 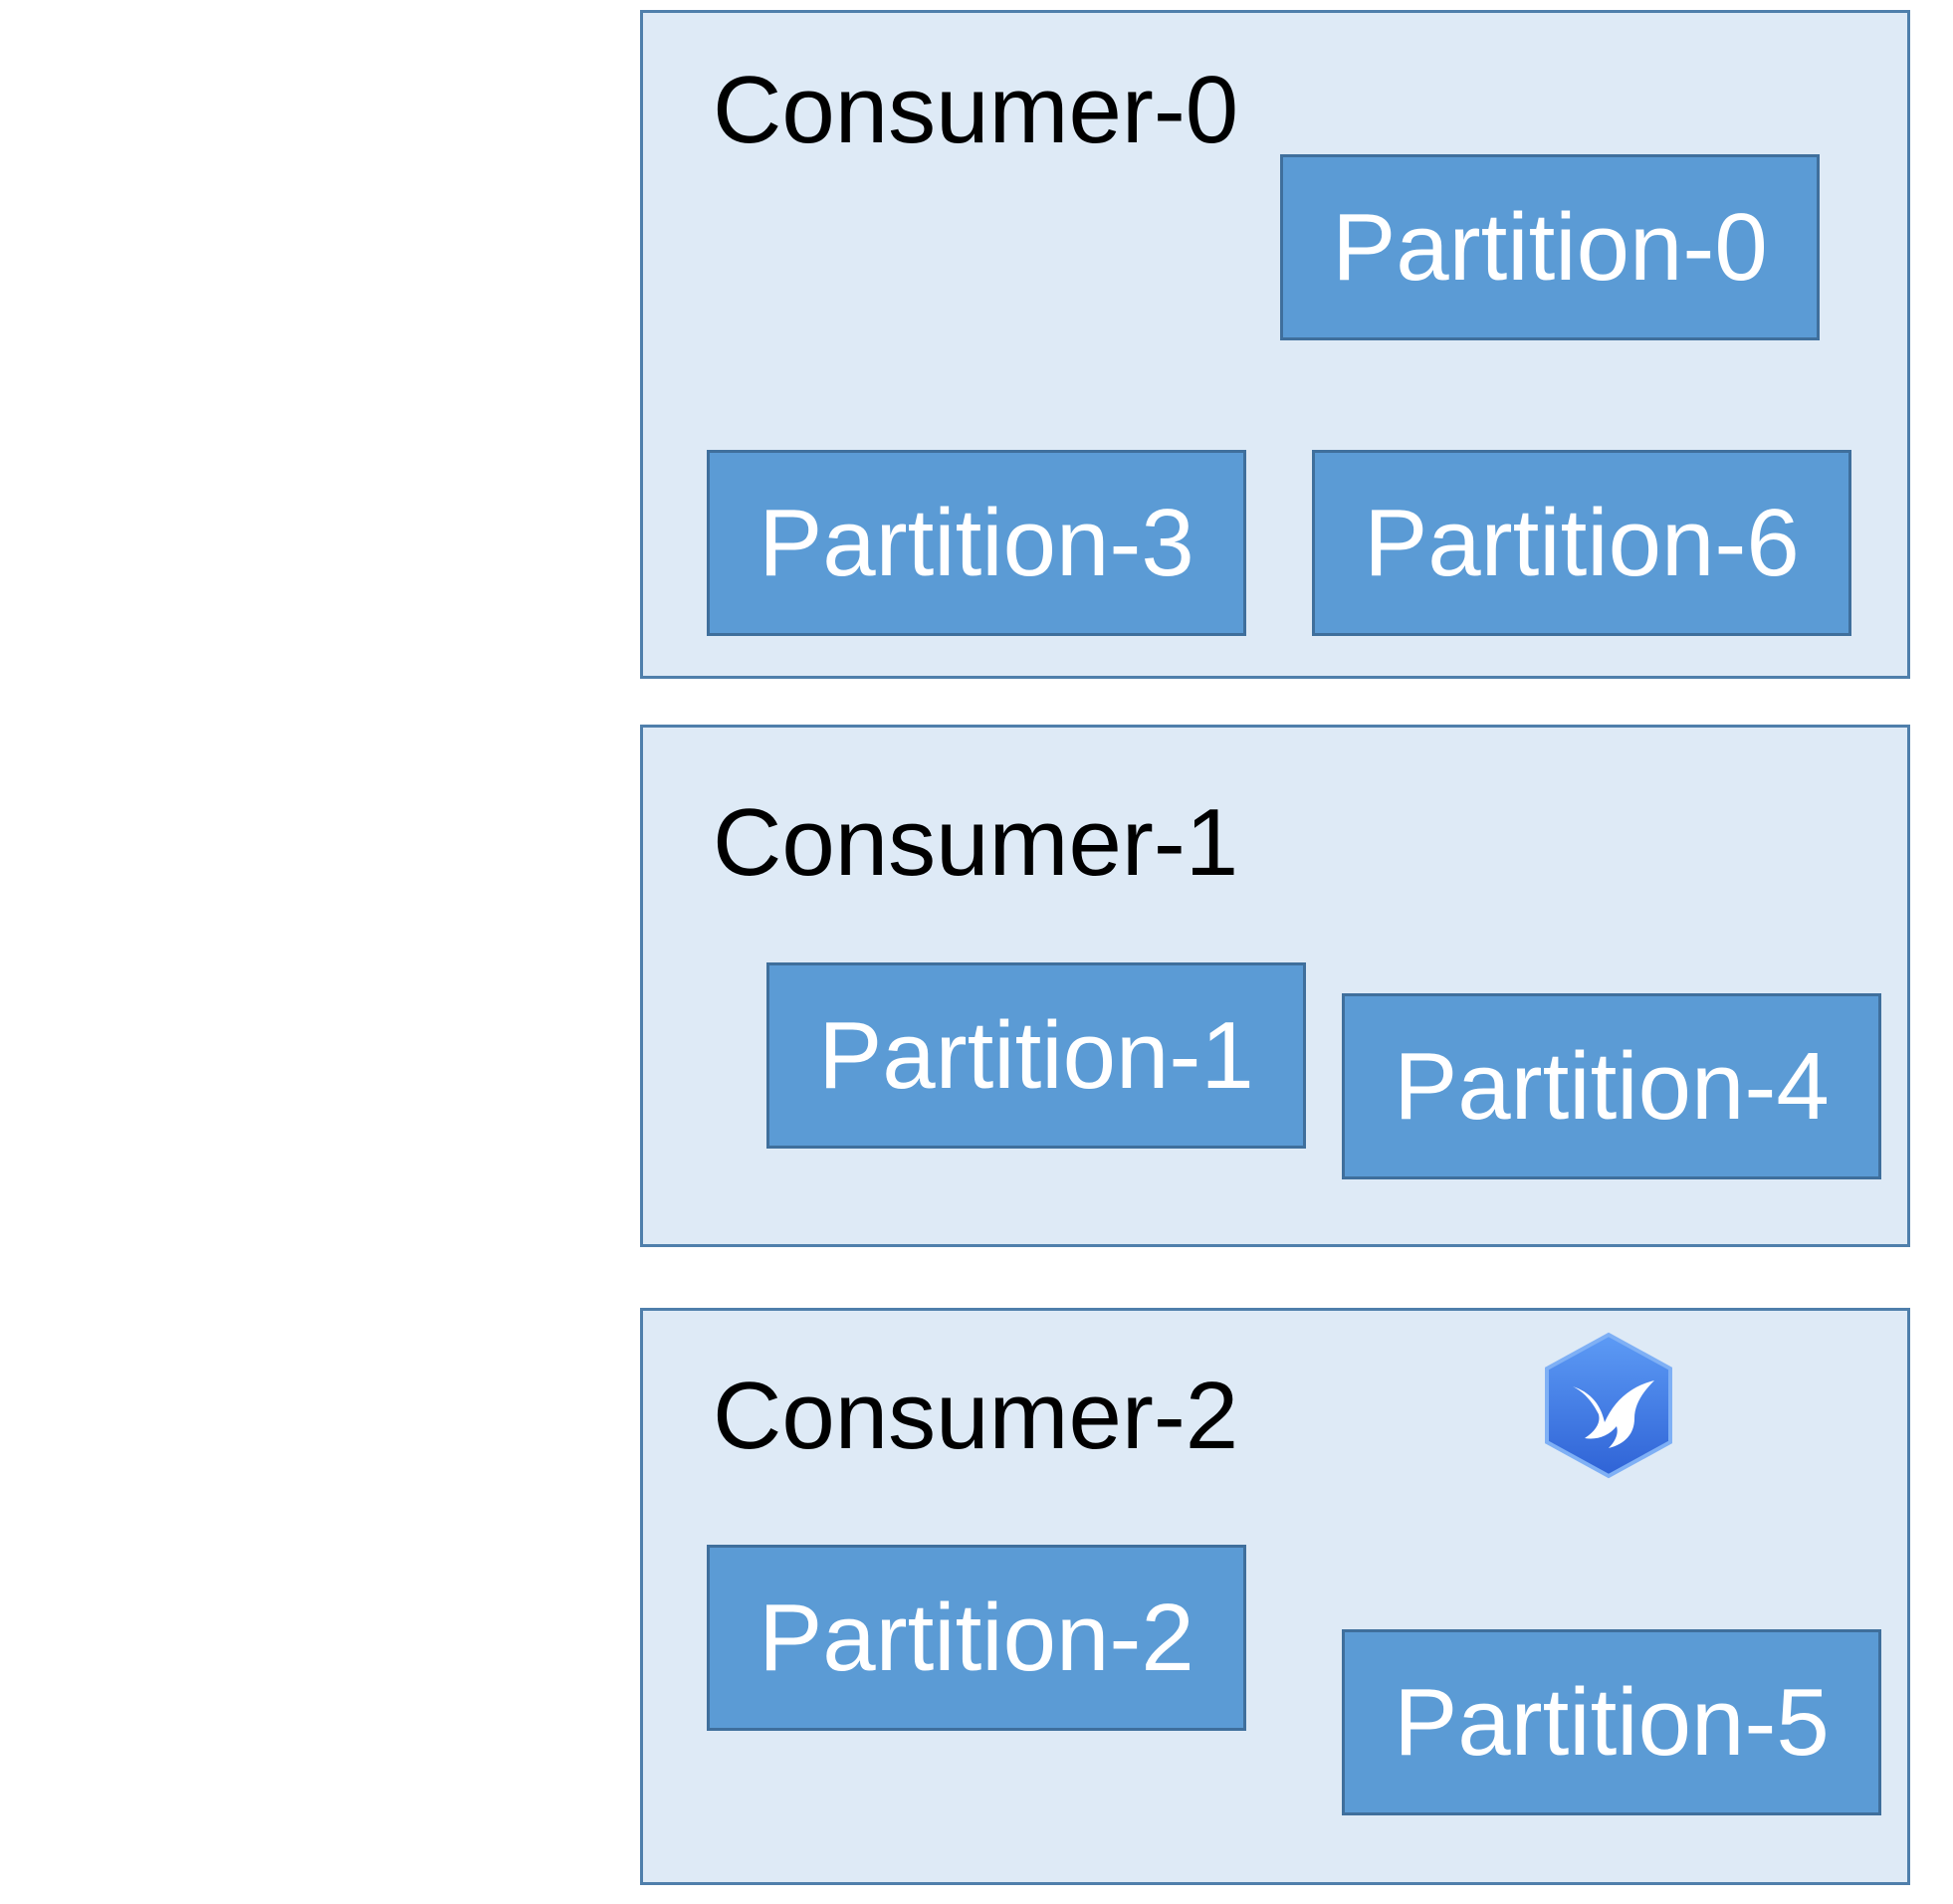 What do you see at coordinates (977, 543) in the screenshot?
I see `partition-box-3: Partition-3` at bounding box center [977, 543].